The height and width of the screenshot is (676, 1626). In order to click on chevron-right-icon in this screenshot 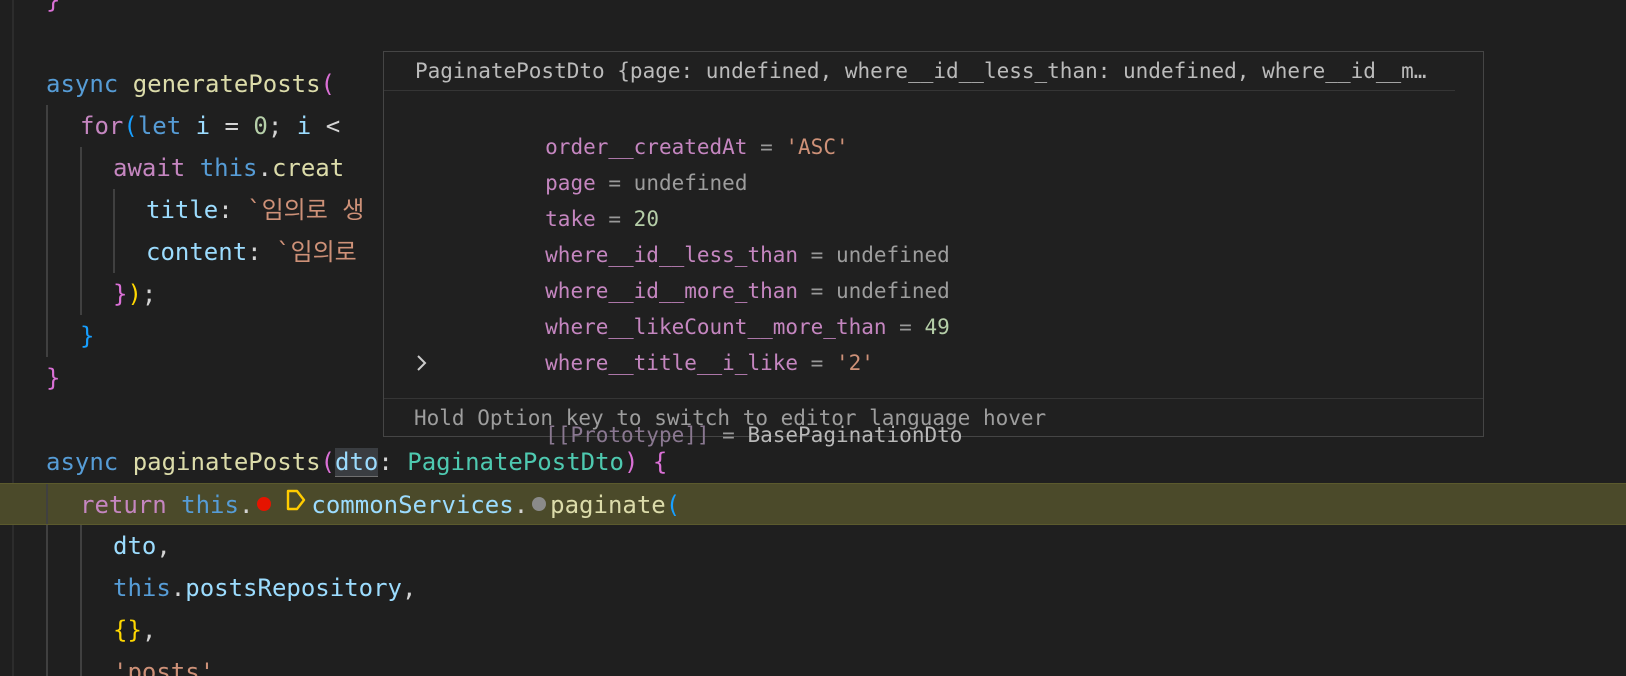, I will do `click(422, 368)`.